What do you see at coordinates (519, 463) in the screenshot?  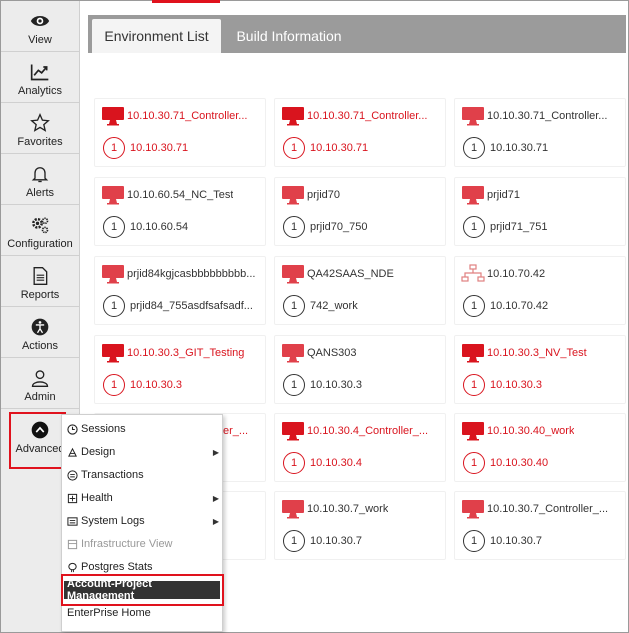 I see `environment-sub-label: 10.10.30.40` at bounding box center [519, 463].